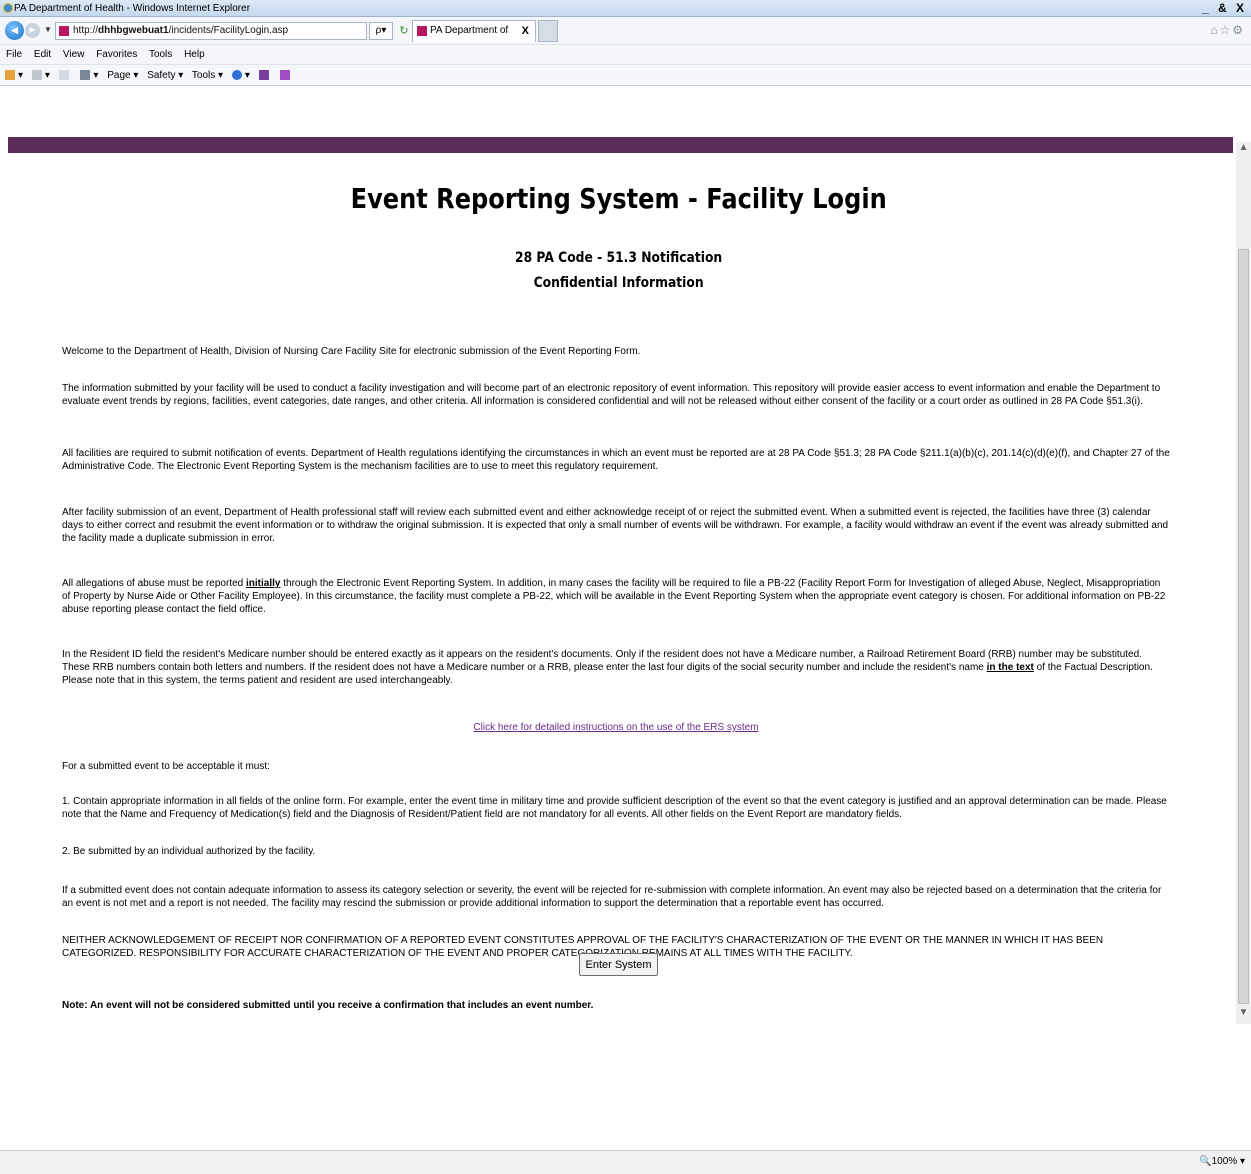 This screenshot has height=1174, width=1251. I want to click on forward-arrow-icon: ►, so click(32, 30).